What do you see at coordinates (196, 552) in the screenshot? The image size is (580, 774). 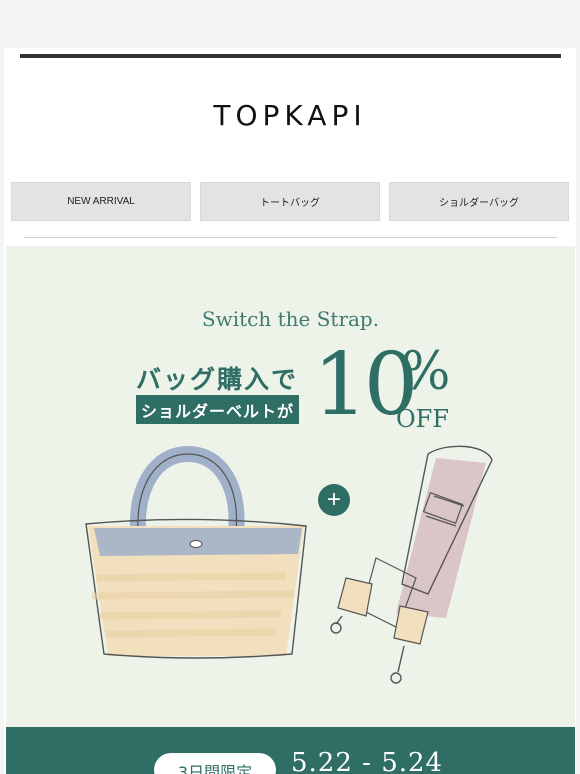 I see `tote-bag-illustration` at bounding box center [196, 552].